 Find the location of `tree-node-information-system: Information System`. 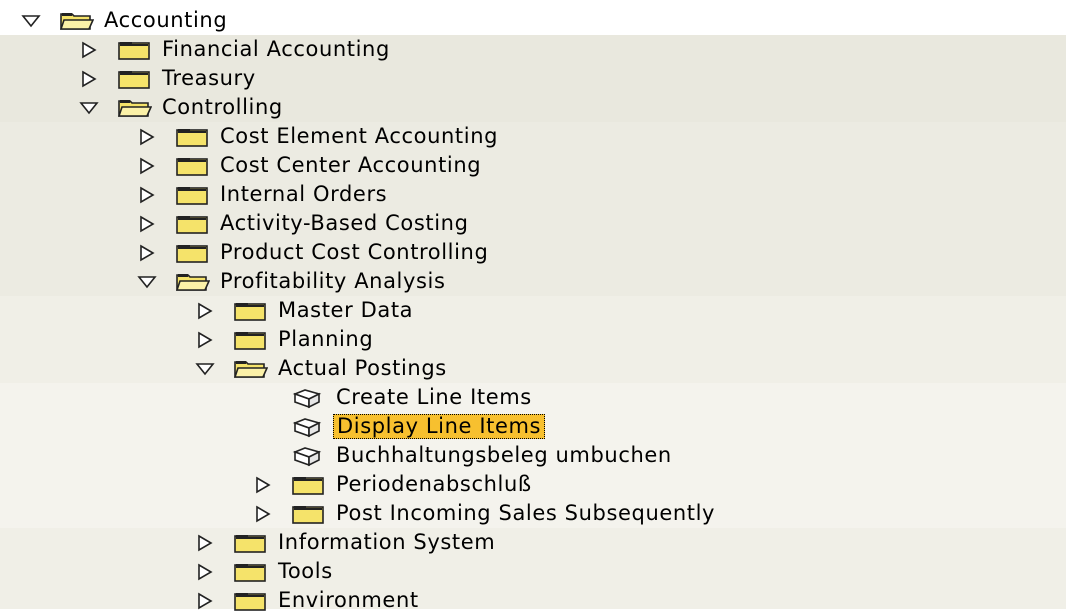

tree-node-information-system: Information System is located at coordinates (533, 542).